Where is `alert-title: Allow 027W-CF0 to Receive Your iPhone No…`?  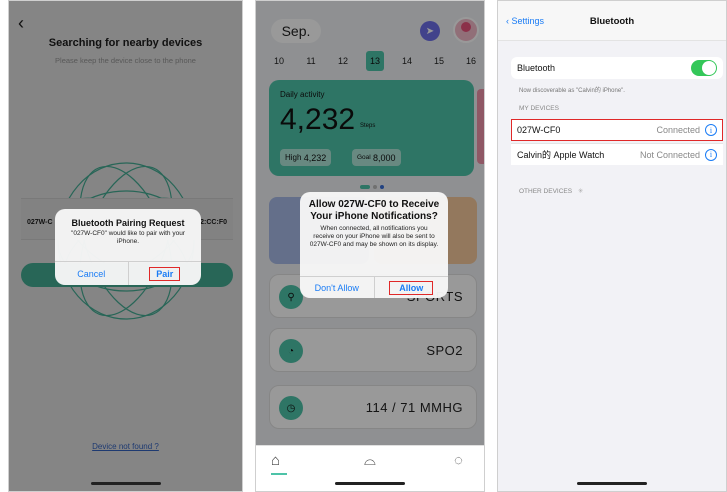 alert-title: Allow 027W-CF0 to Receive Your iPhone No… is located at coordinates (374, 210).